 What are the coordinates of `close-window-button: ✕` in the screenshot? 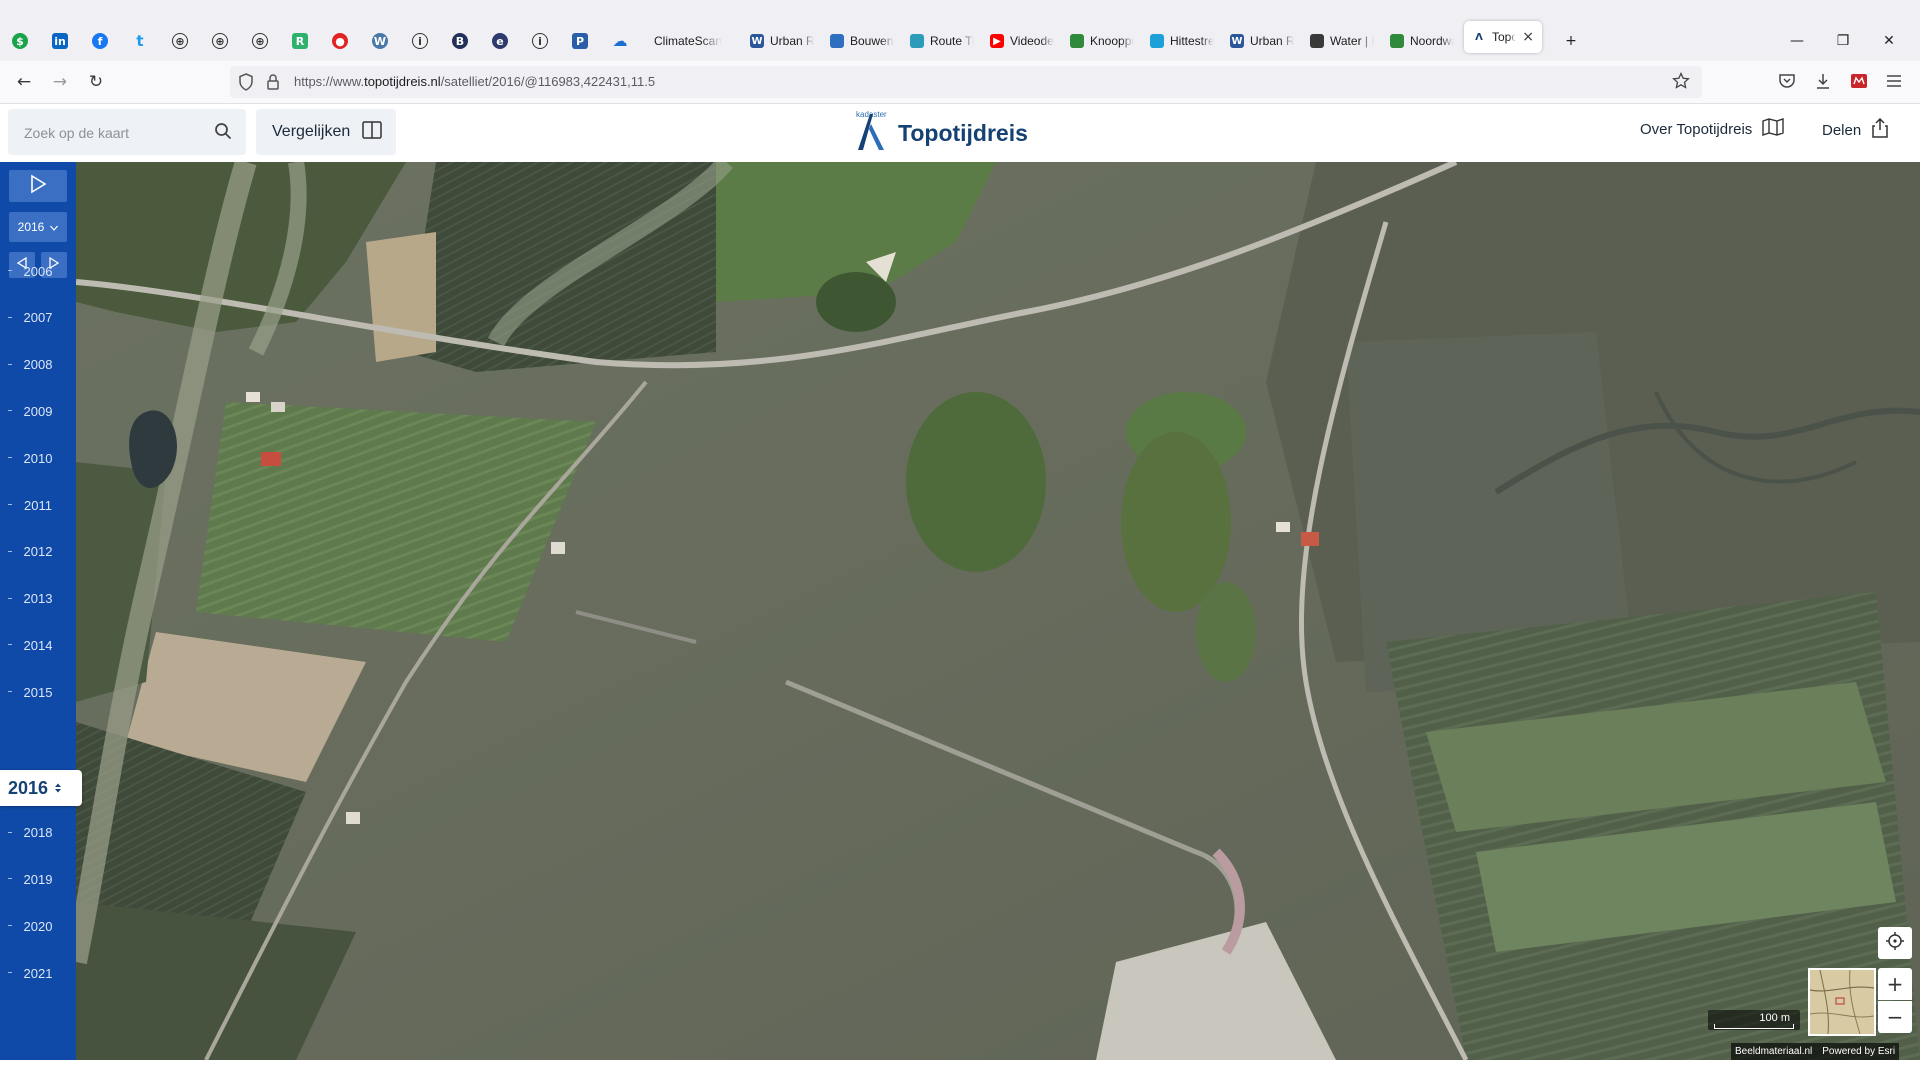 It's located at (1889, 41).